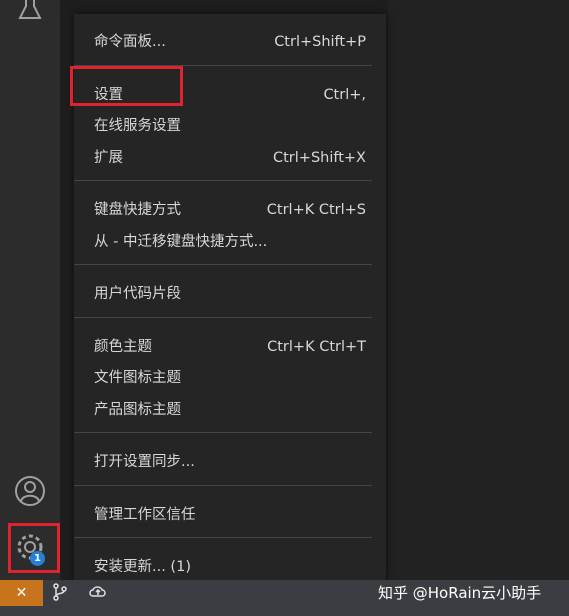  I want to click on menu-item-label: 键盘快捷方式, so click(137, 210).